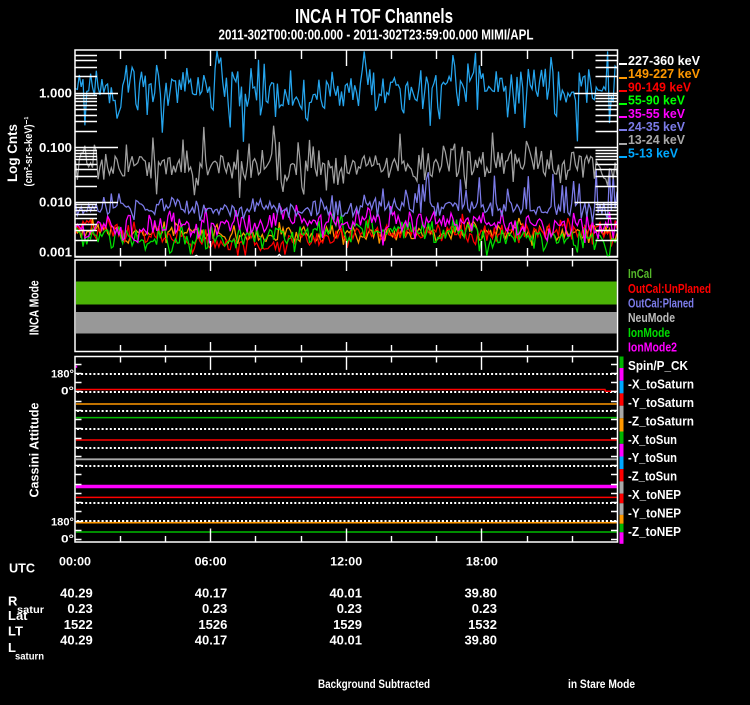 The image size is (750, 705). Describe the element at coordinates (651, 317) in the screenshot. I see `svg-text: NeuMode` at that location.